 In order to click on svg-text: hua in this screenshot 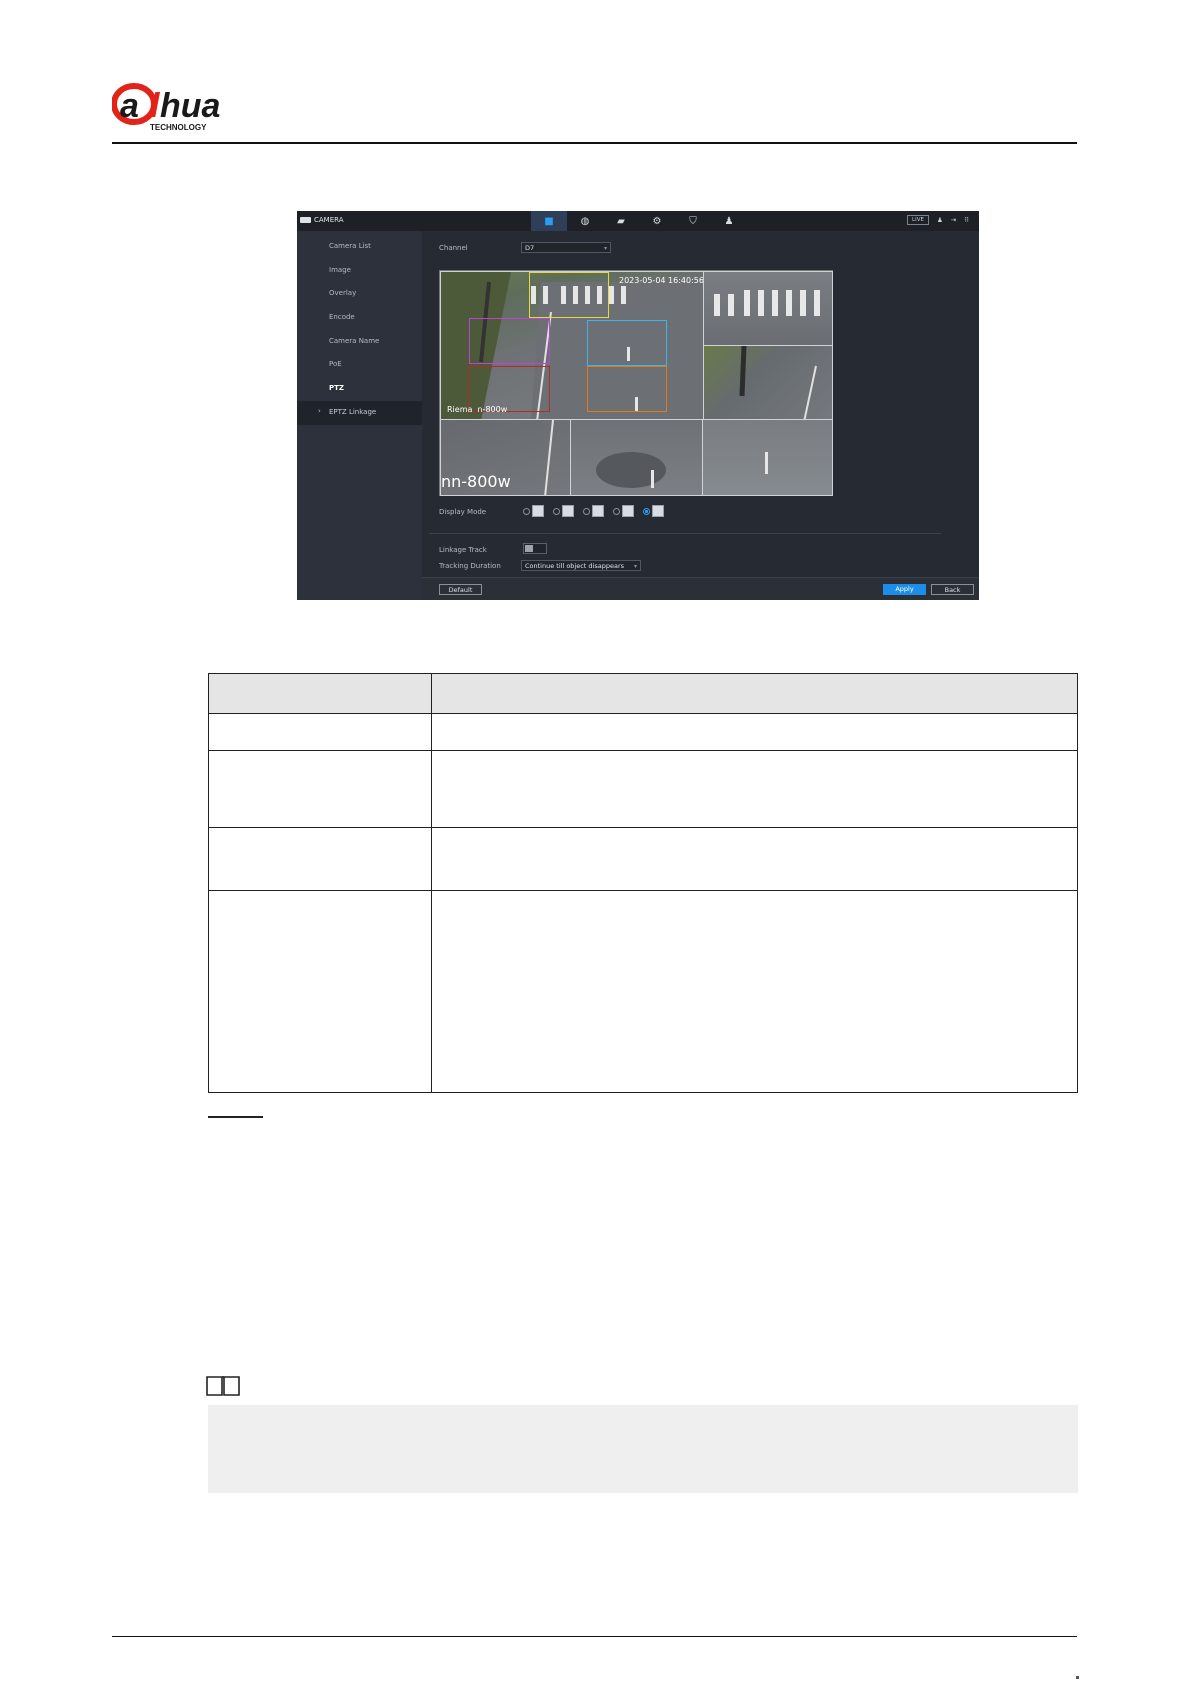, I will do `click(190, 106)`.